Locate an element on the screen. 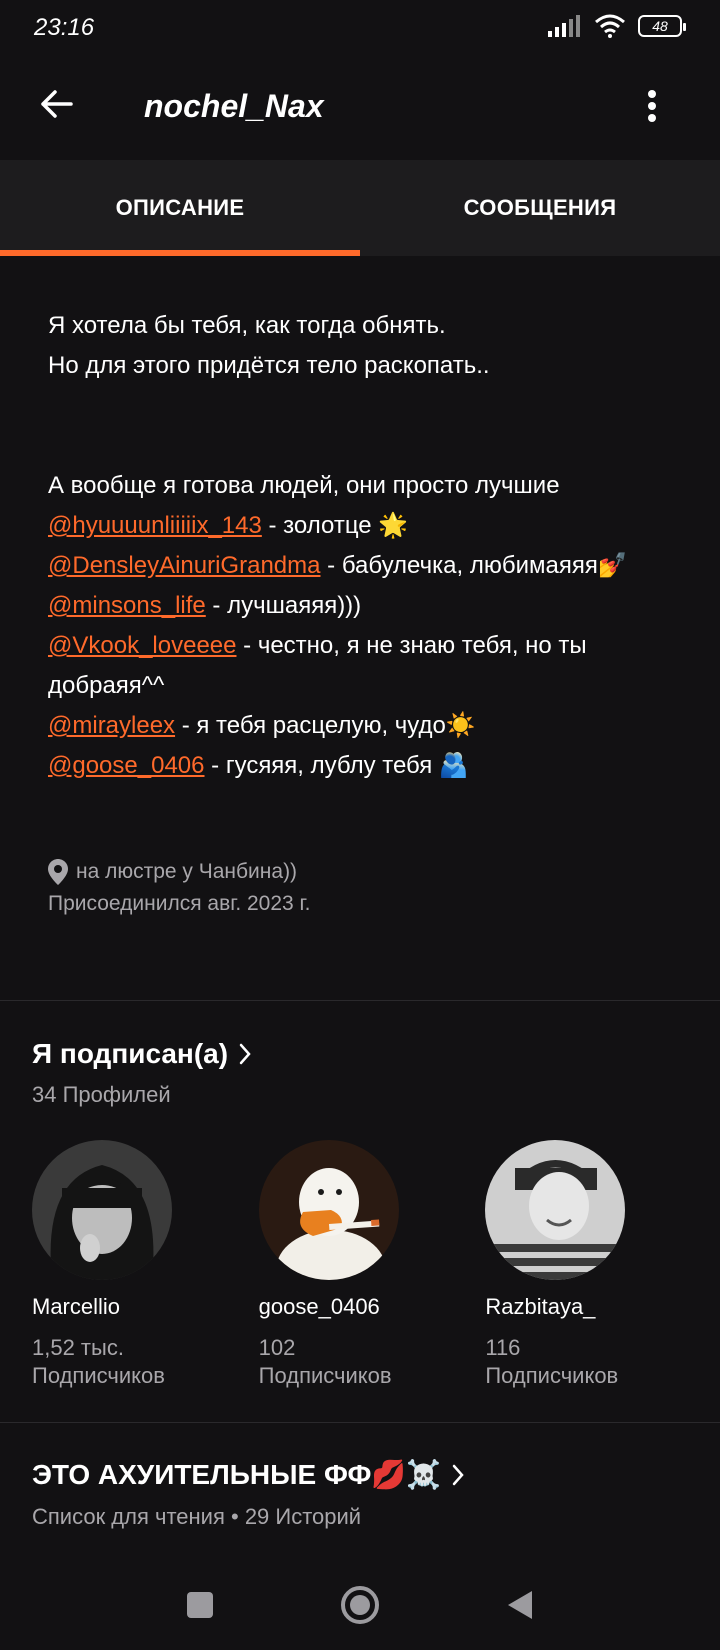 This screenshot has width=720, height=1650. profile-name: goose_0406 is located at coordinates (319, 1306).